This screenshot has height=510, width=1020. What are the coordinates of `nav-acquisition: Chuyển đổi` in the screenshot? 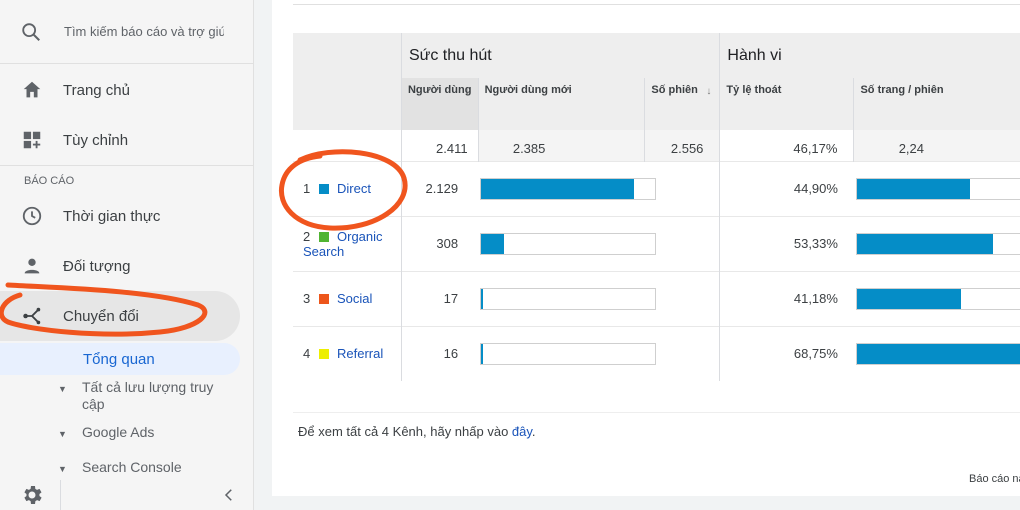 It's located at (120, 316).